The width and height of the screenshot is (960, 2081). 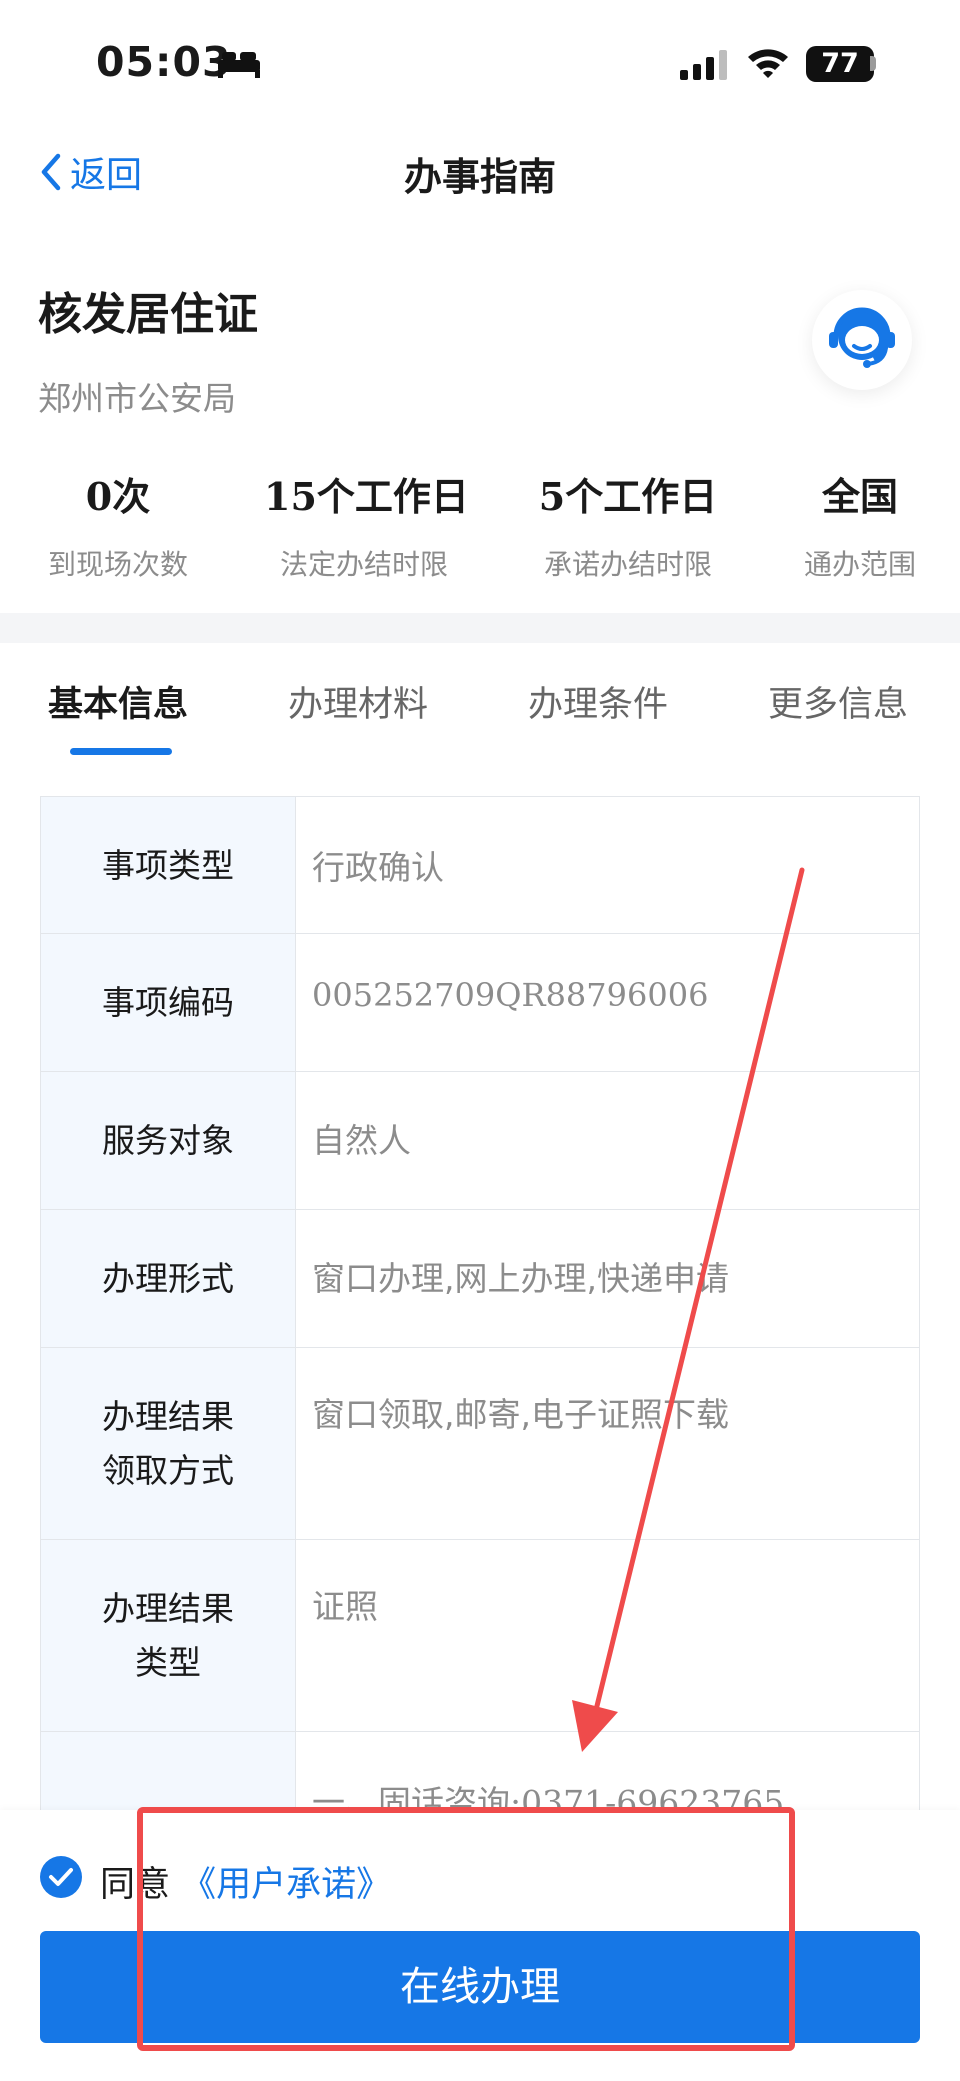 What do you see at coordinates (363, 564) in the screenshot?
I see `stat-label: 法定办结时限` at bounding box center [363, 564].